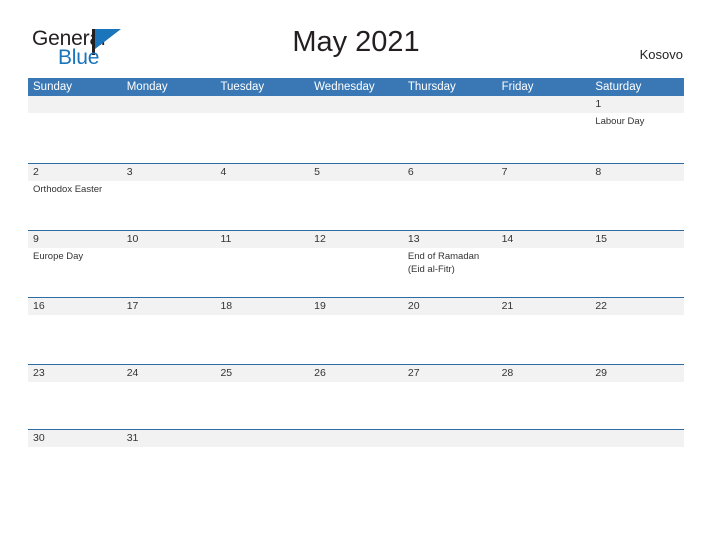 The height and width of the screenshot is (550, 712). I want to click on day-number: 18, so click(262, 306).